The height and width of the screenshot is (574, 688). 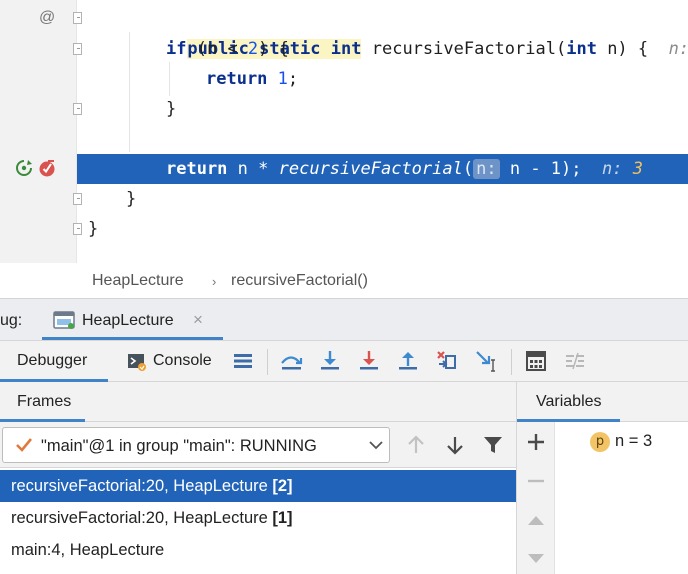 What do you see at coordinates (634, 441) in the screenshot?
I see `variable-value: n = 3` at bounding box center [634, 441].